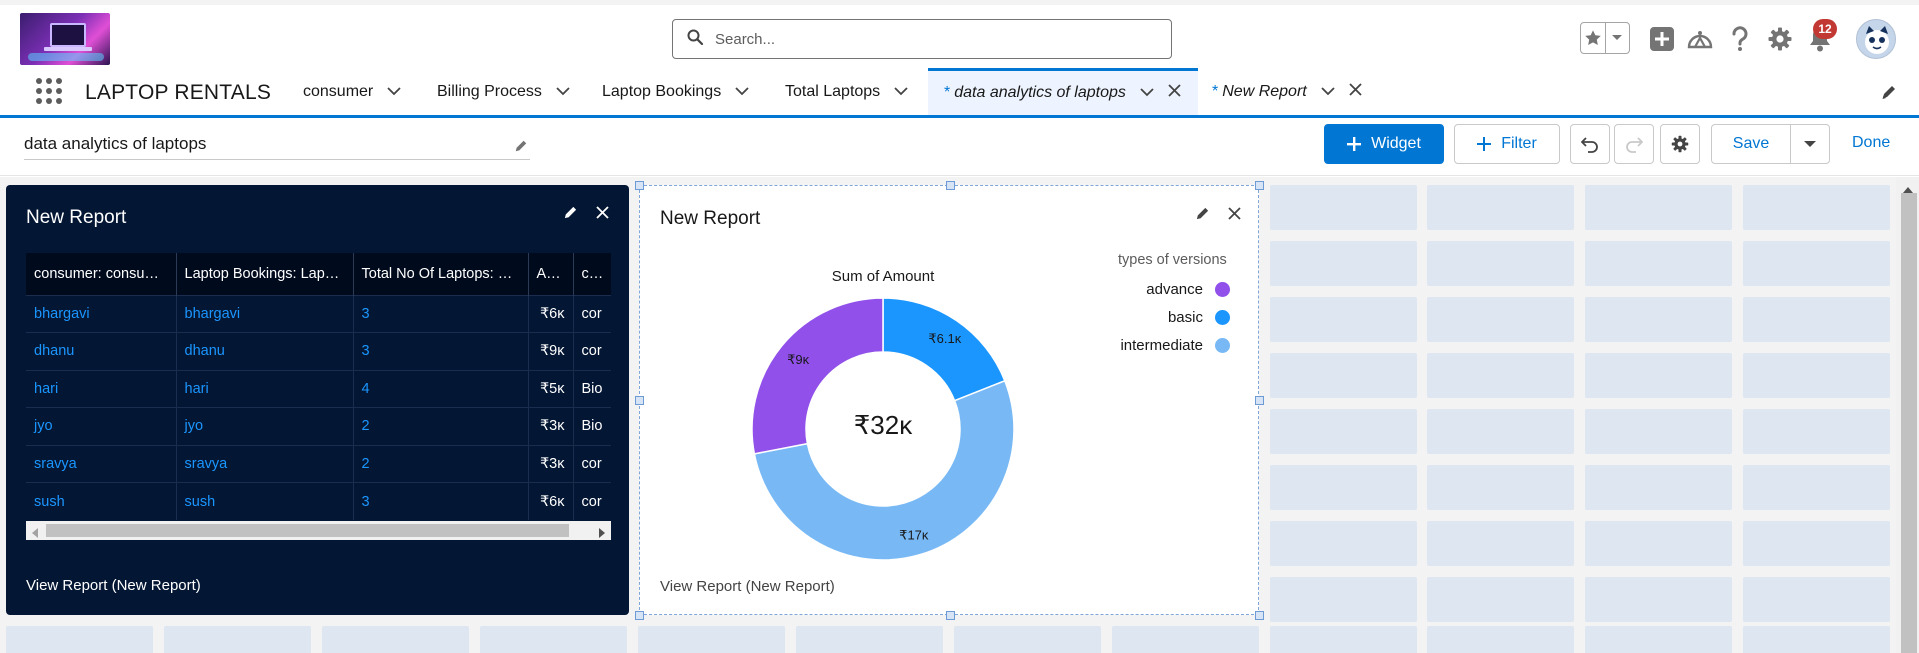 The width and height of the screenshot is (1919, 653). I want to click on canvas-scrollbar-thumb, so click(1909, 423).